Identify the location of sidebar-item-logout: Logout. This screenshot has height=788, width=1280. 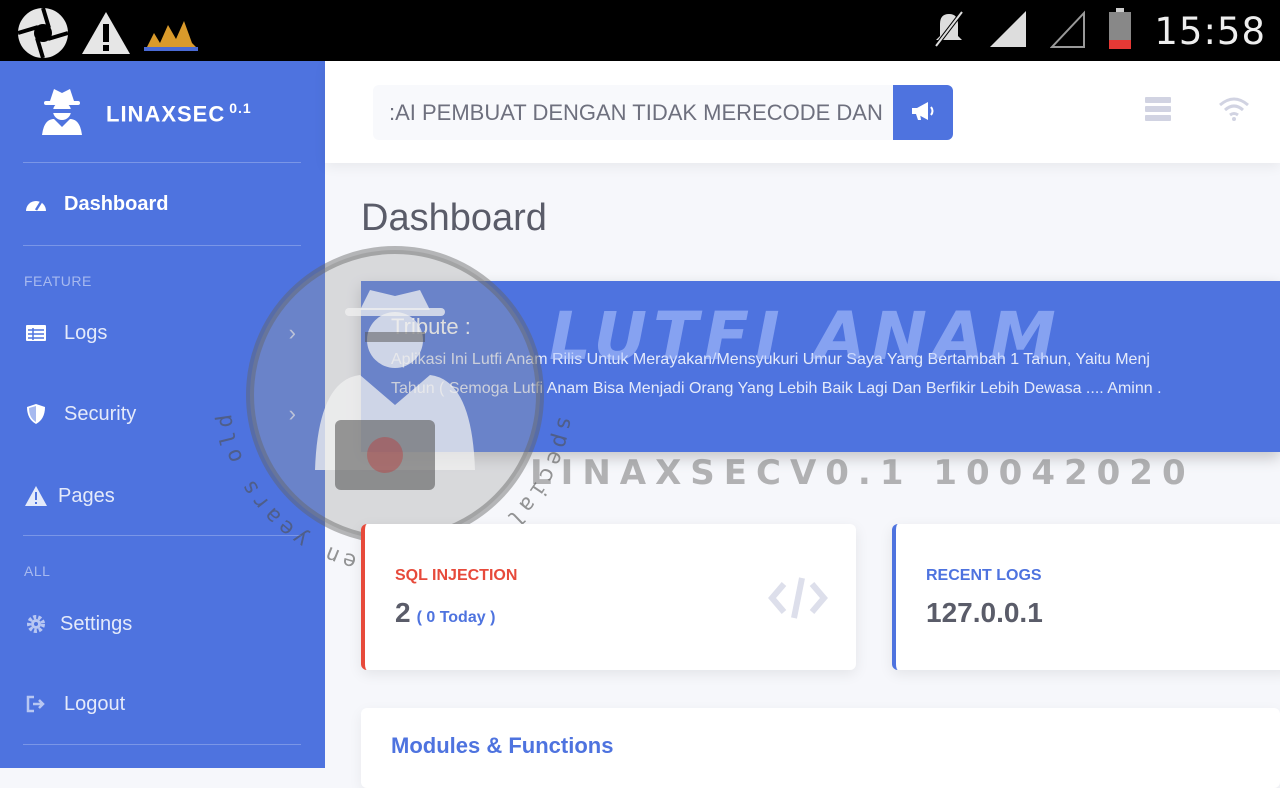
(164, 704).